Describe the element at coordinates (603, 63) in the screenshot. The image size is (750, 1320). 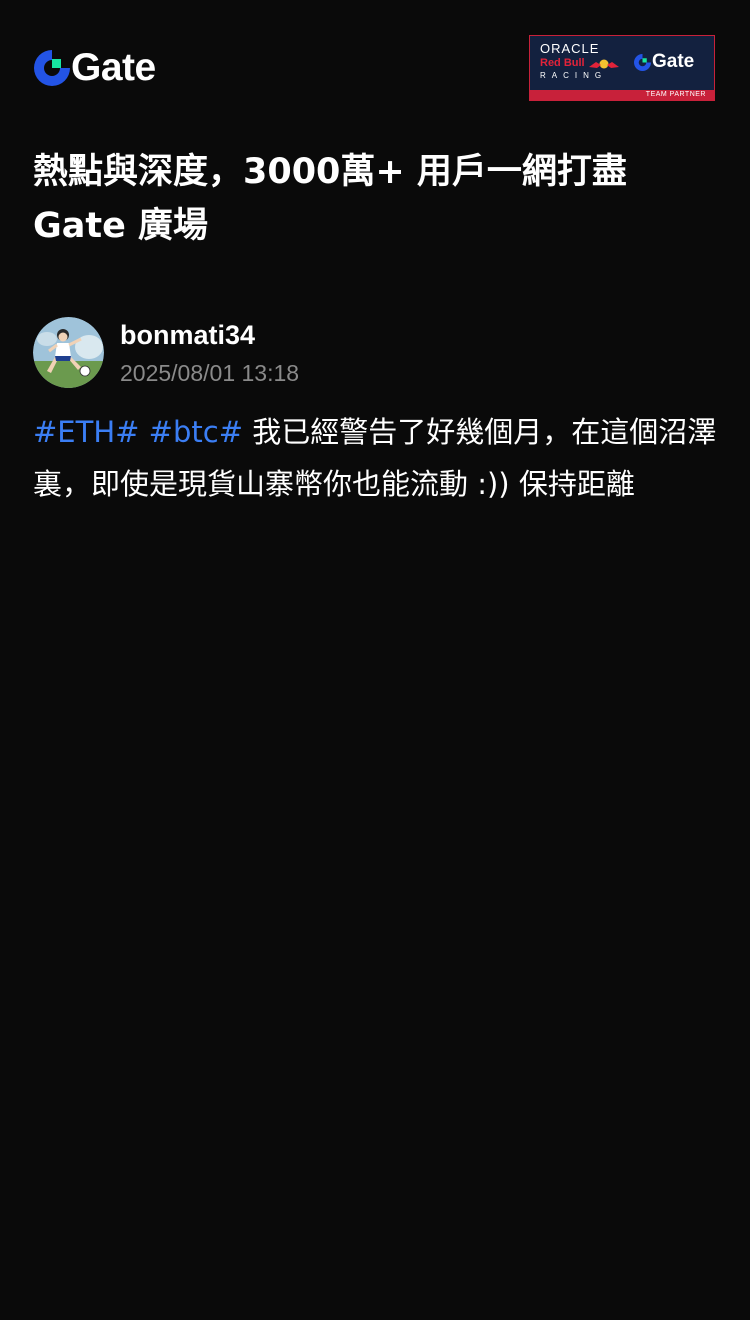
I see `bull-icon` at that location.